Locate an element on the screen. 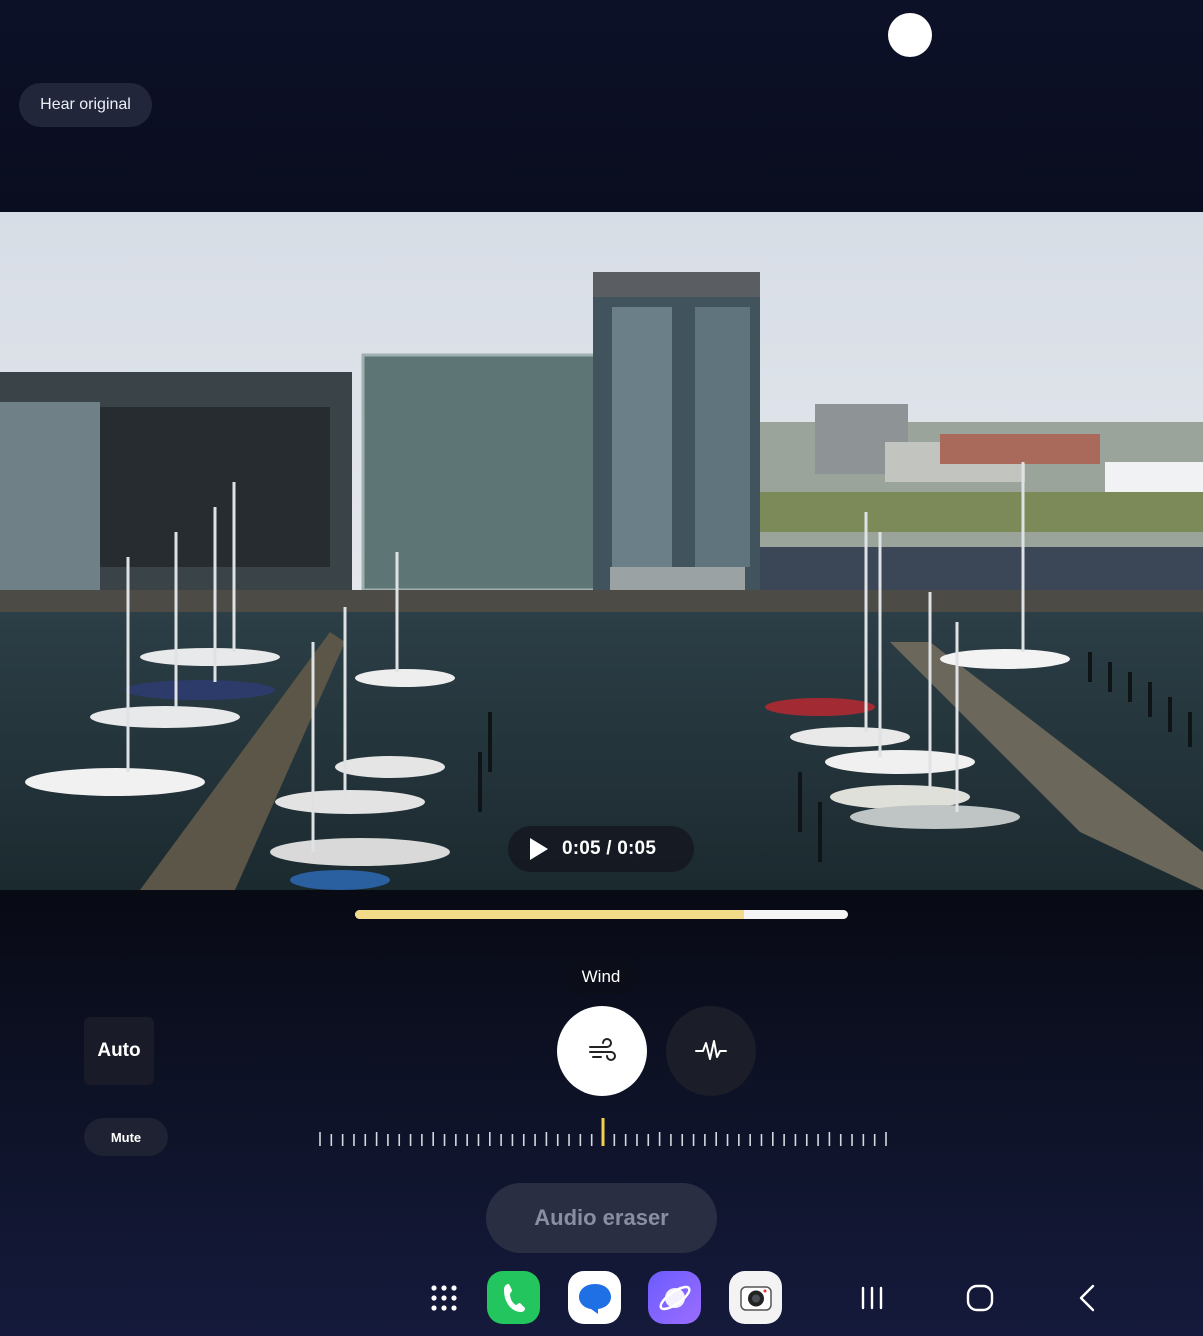 This screenshot has width=1203, height=1336. recent-apps-icon is located at coordinates (872, 1298).